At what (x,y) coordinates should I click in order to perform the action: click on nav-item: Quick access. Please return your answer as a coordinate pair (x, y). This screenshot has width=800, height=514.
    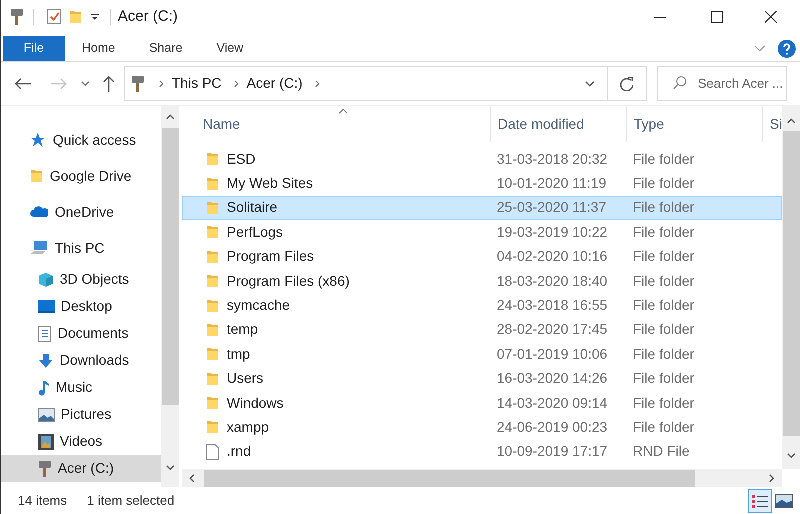
    Looking at the image, I should click on (81, 140).